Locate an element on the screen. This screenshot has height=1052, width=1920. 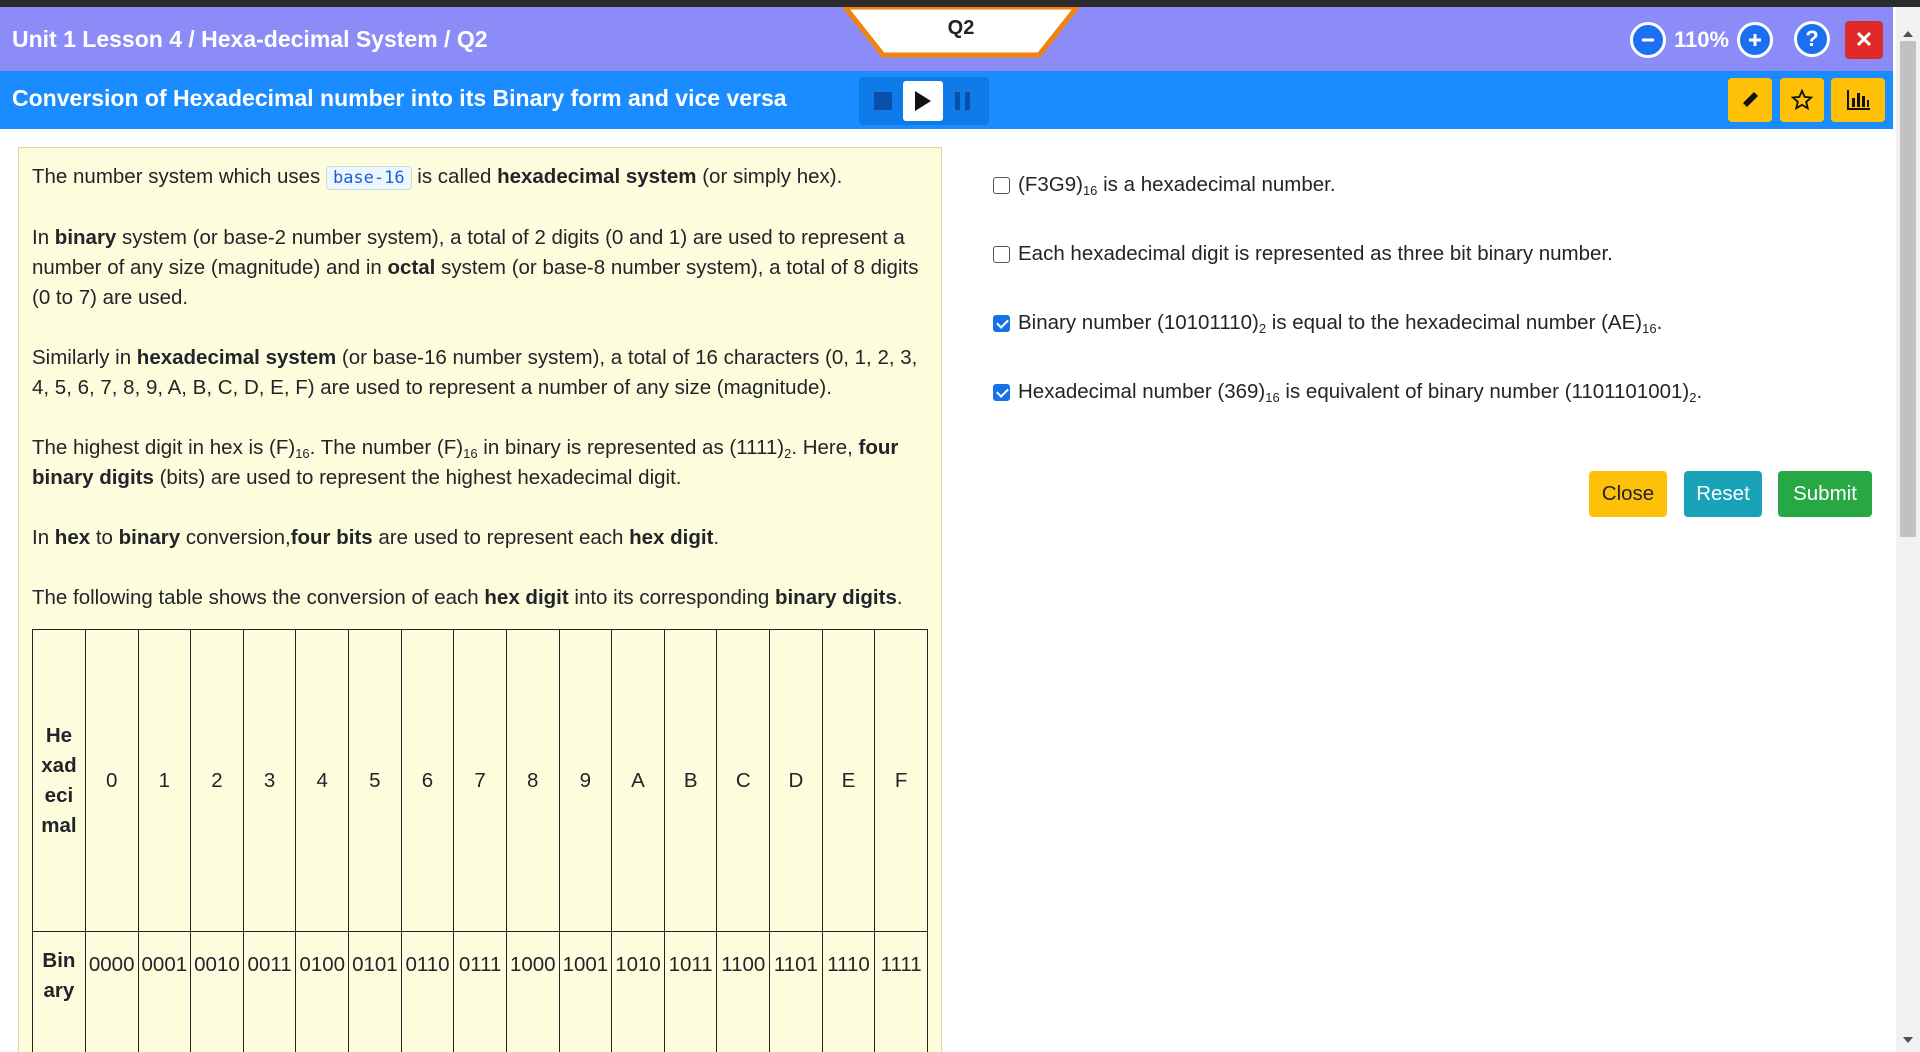
table-cell-binary: 0011 is located at coordinates (269, 991).